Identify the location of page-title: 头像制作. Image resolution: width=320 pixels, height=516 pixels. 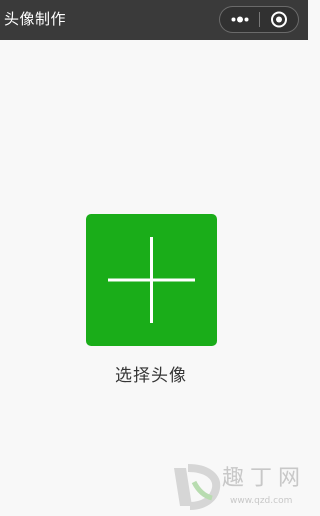
(35, 19).